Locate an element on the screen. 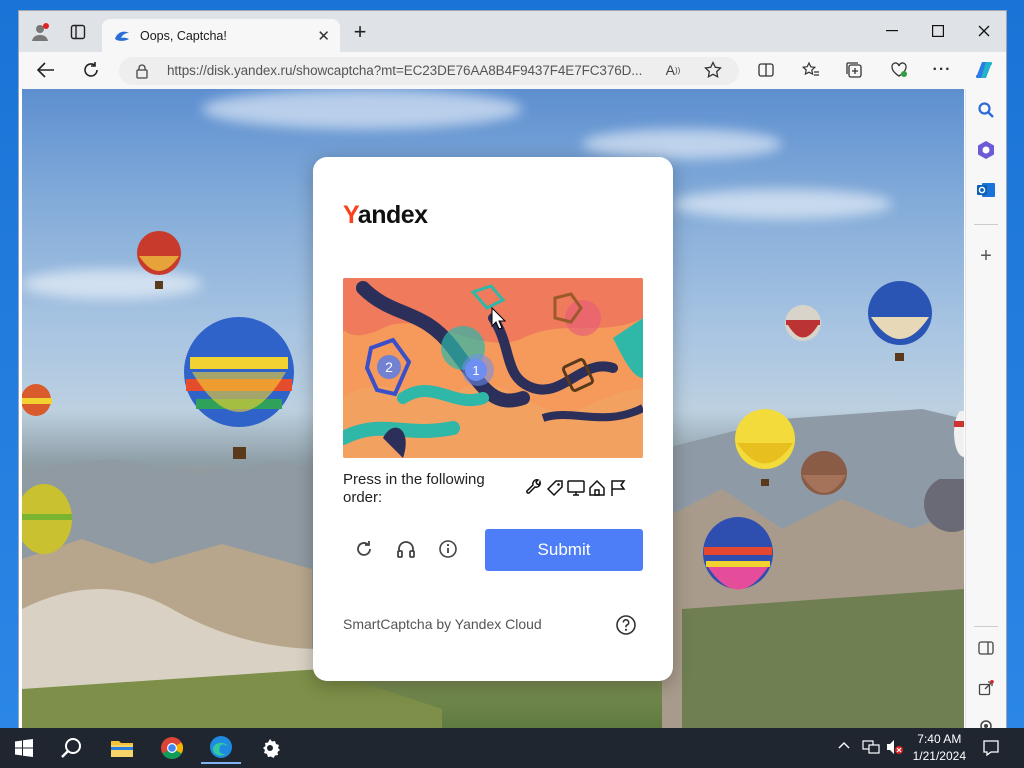  collections-icon is located at coordinates (854, 70).